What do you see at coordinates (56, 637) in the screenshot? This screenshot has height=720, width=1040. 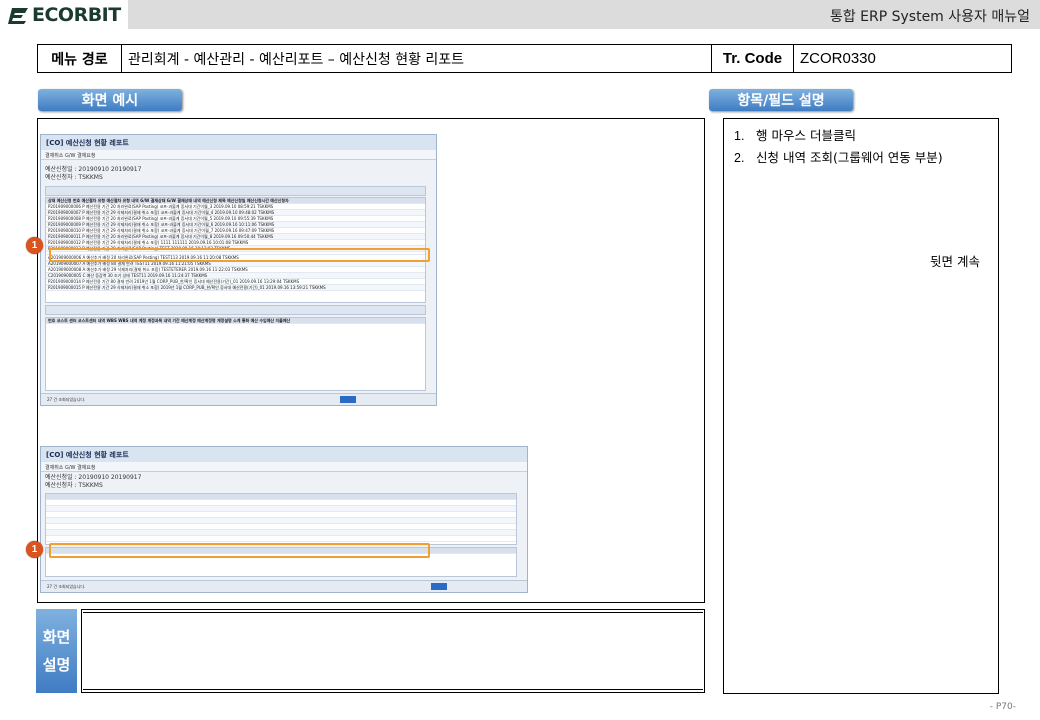 I see `screen-description-label-line1: 화면` at bounding box center [56, 637].